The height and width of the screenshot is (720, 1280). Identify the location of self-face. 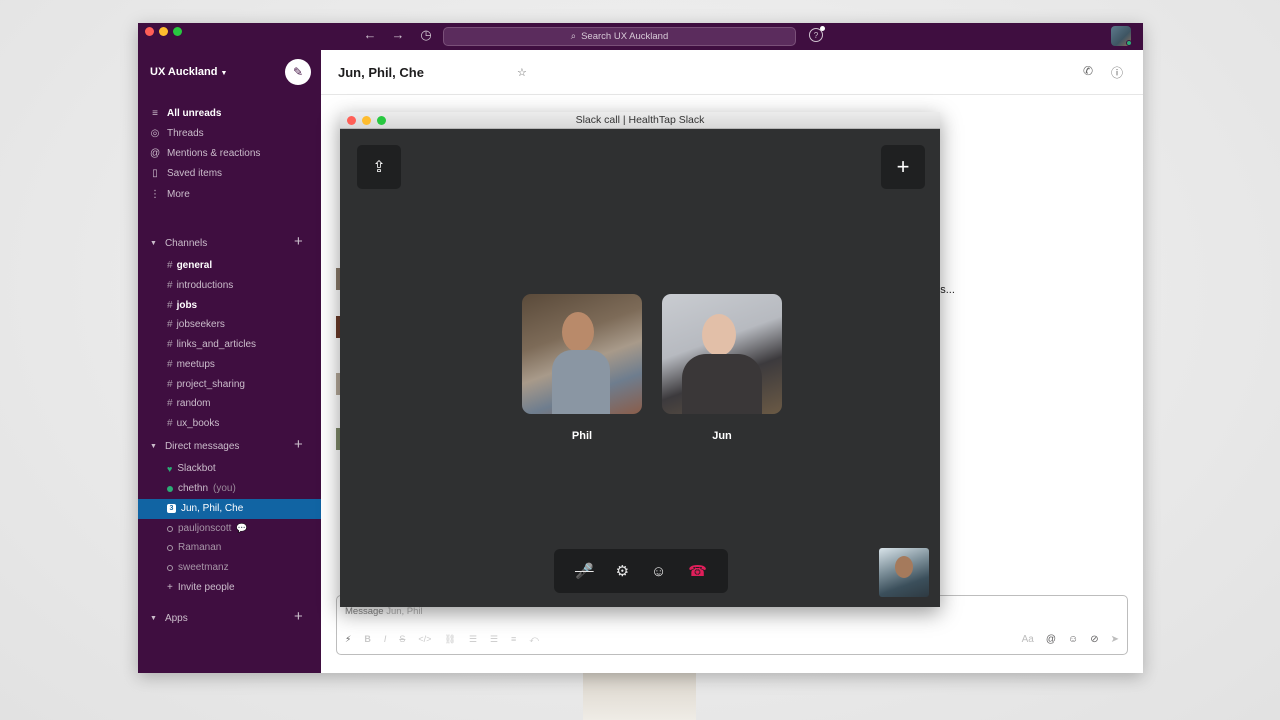
(904, 567).